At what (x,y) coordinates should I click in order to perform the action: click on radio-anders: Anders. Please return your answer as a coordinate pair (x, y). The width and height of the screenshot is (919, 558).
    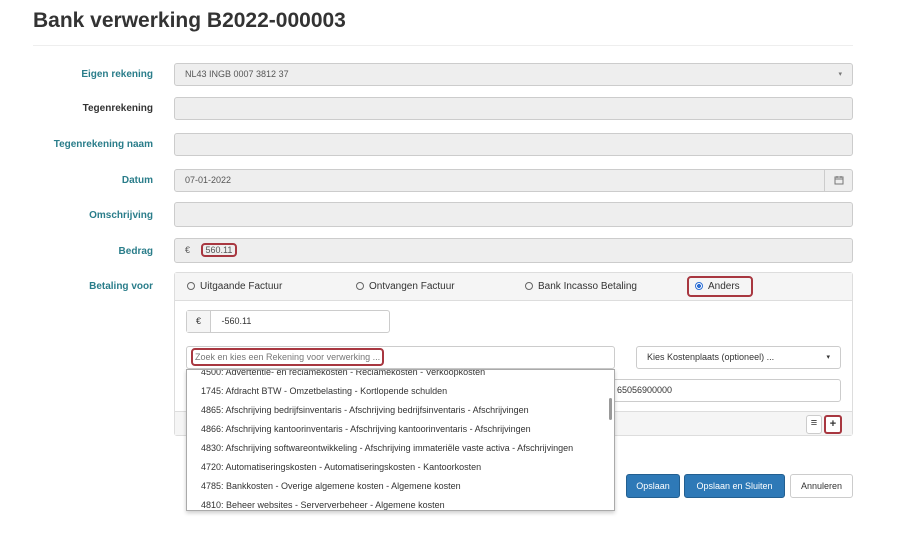
    Looking at the image, I should click on (717, 286).